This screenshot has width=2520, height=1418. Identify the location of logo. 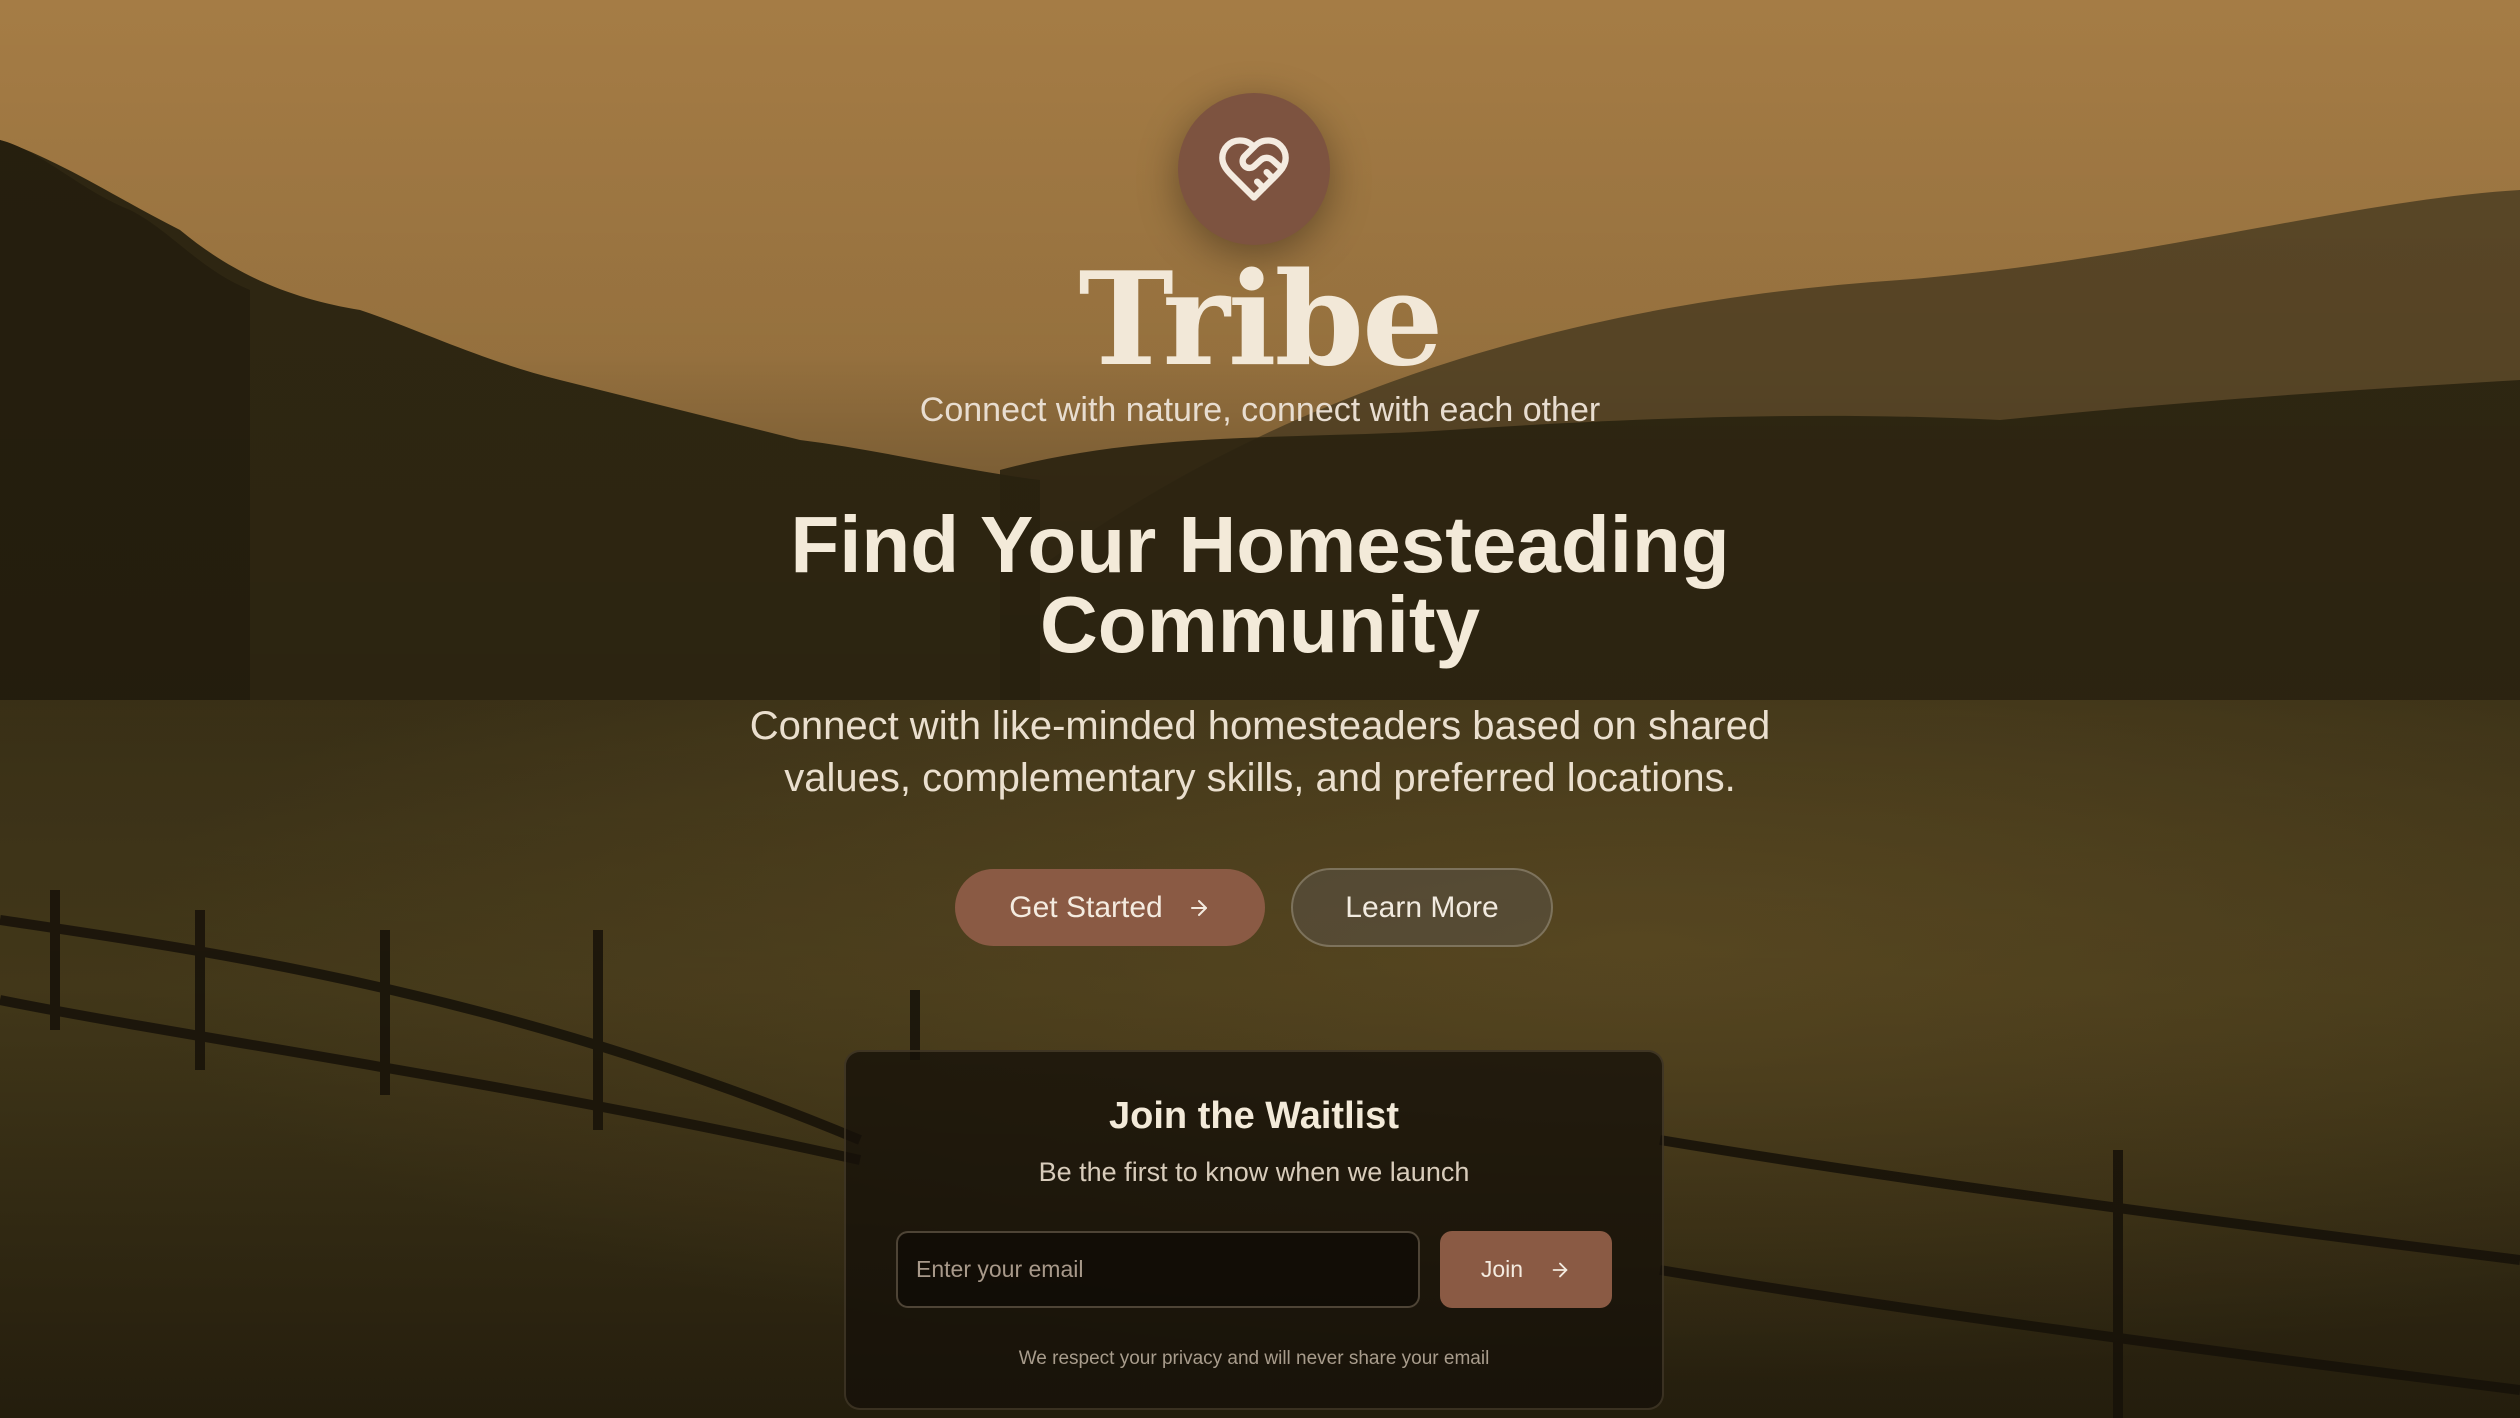
(1254, 169).